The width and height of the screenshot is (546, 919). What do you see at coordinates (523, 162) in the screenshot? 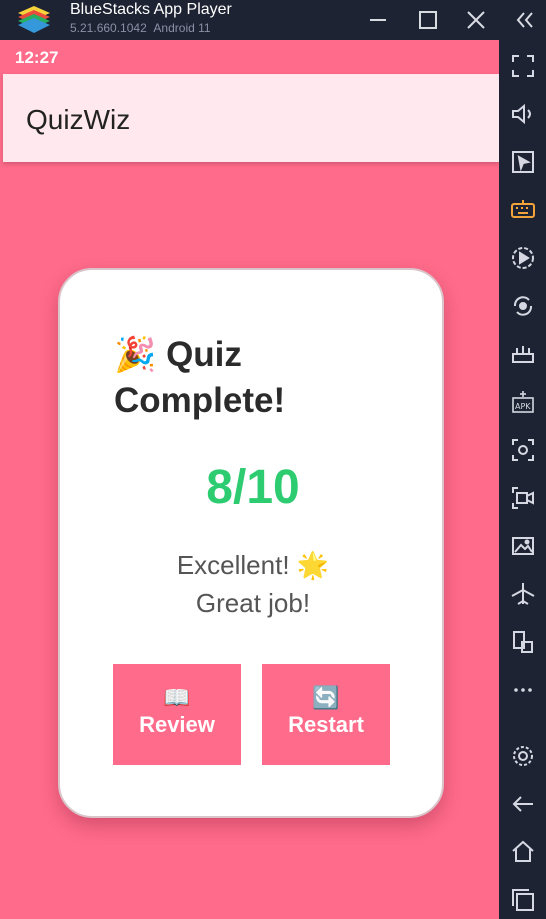
I see `pointer-icon` at bounding box center [523, 162].